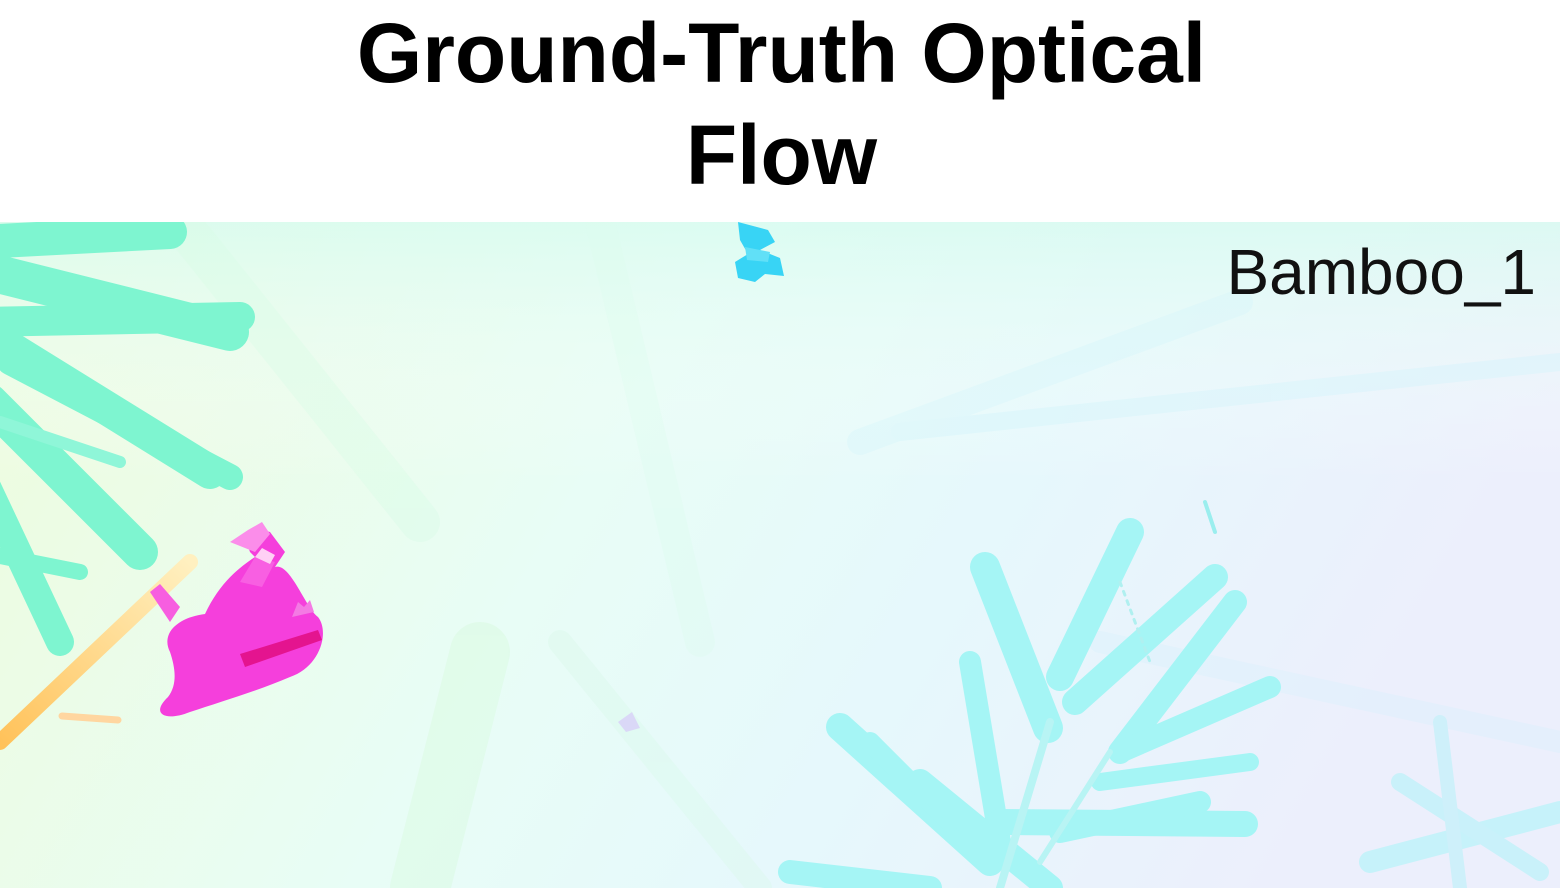 Image resolution: width=1563 pixels, height=888 pixels. What do you see at coordinates (781, 53) in the screenshot?
I see `title-line-1: Ground-Truth Optical` at bounding box center [781, 53].